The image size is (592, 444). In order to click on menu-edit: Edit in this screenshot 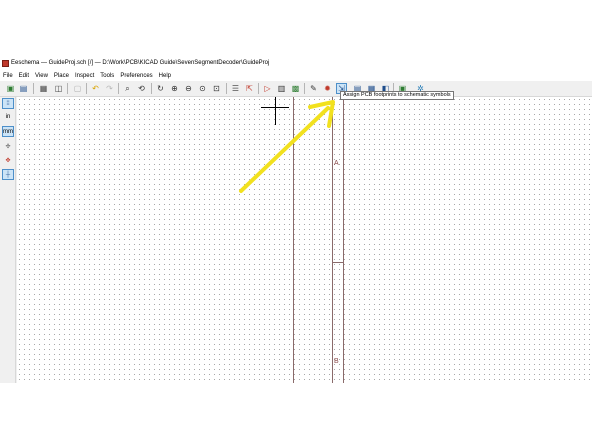, I will do `click(24, 76)`.